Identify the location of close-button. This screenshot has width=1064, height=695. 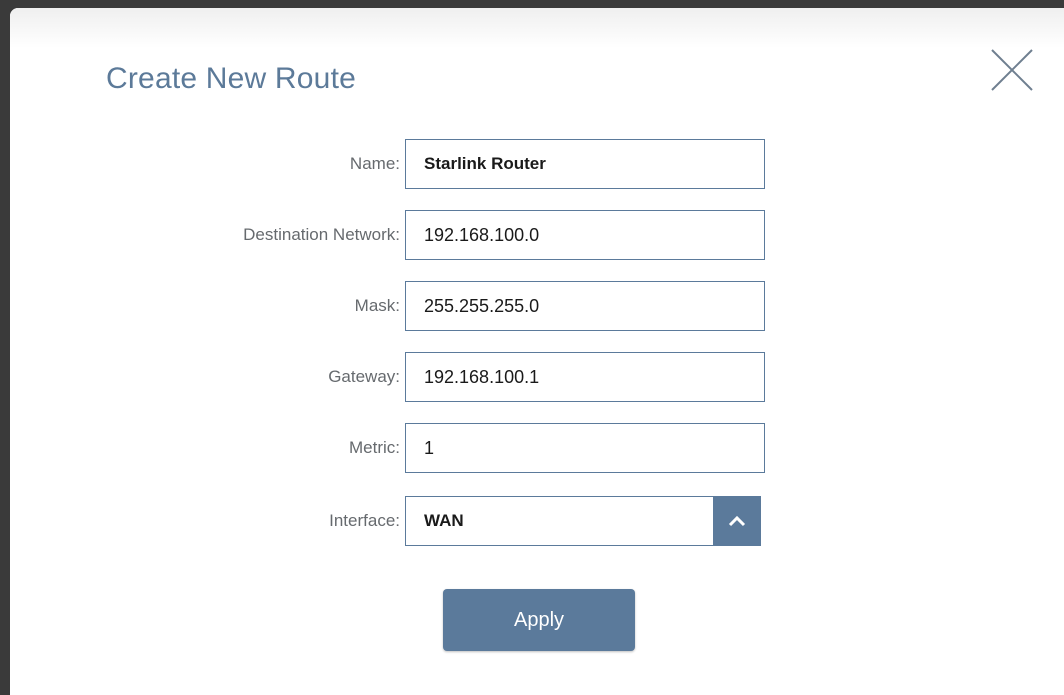
(1012, 70).